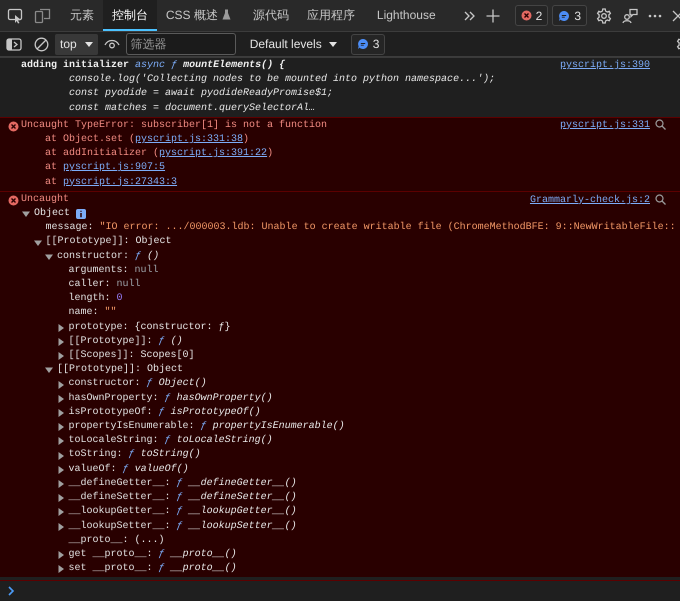 The image size is (680, 601). What do you see at coordinates (113, 271) in the screenshot?
I see `property-line: arguments: null` at bounding box center [113, 271].